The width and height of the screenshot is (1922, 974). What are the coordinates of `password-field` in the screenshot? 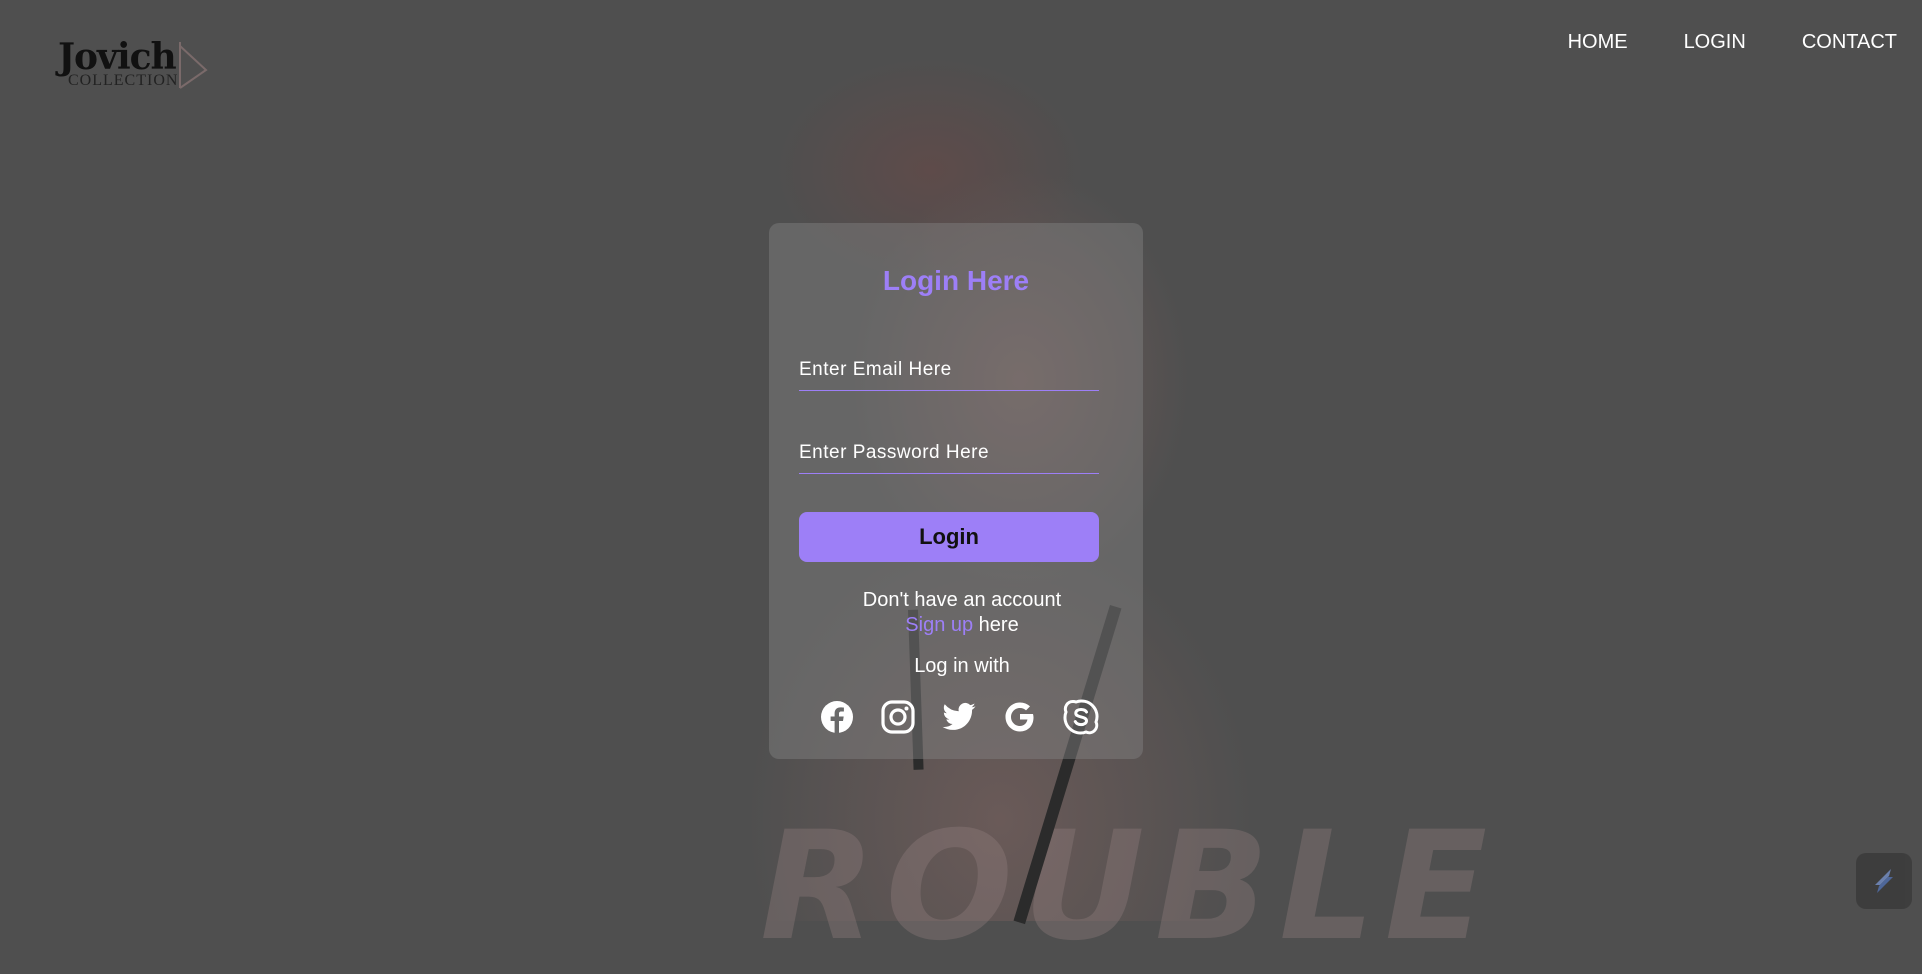 It's located at (949, 453).